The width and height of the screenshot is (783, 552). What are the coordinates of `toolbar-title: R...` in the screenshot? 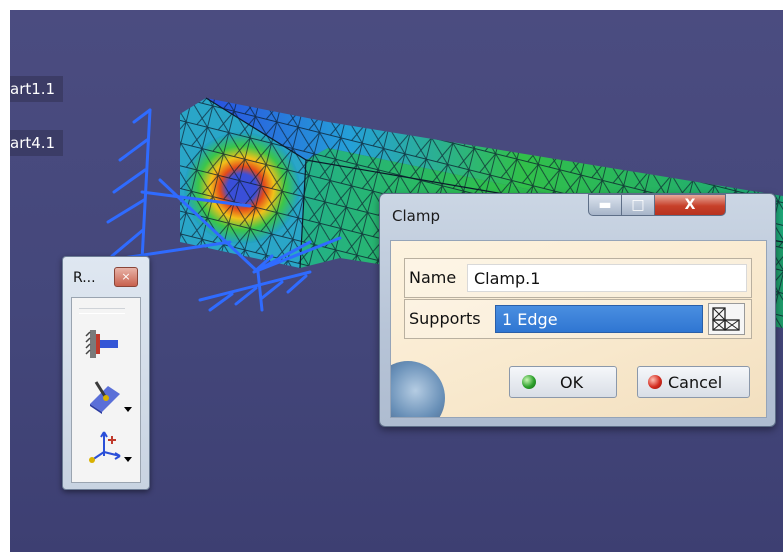 It's located at (84, 278).